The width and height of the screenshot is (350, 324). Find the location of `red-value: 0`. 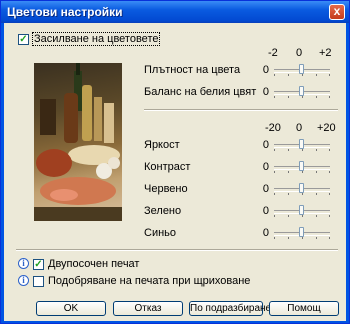

red-value: 0 is located at coordinates (265, 189).